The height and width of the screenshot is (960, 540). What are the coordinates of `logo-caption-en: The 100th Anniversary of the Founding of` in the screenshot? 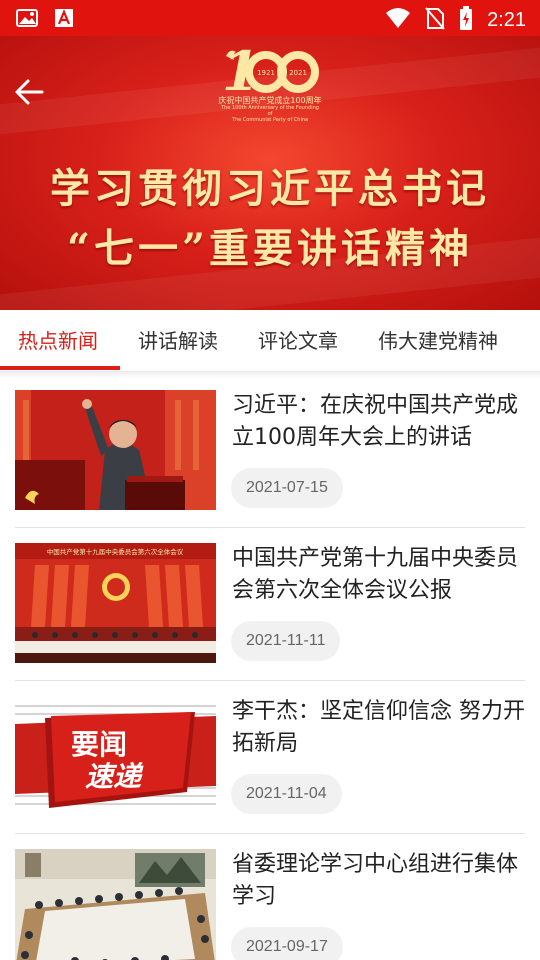 It's located at (270, 111).